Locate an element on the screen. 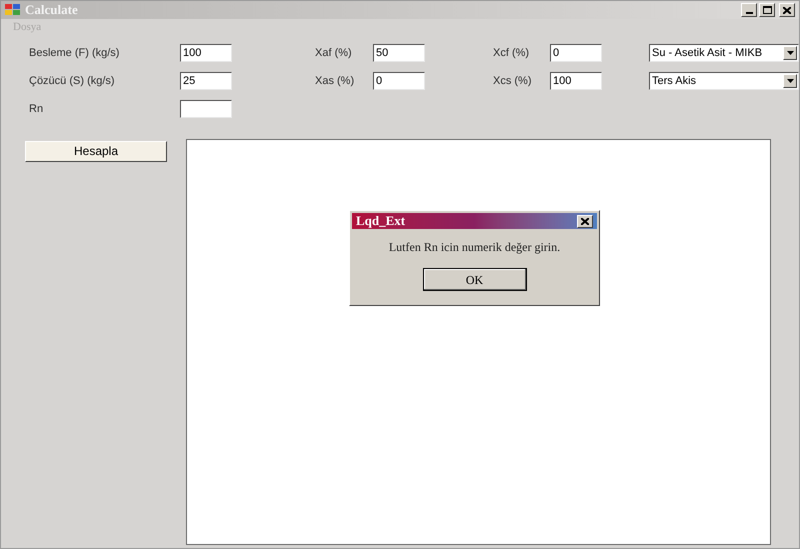 This screenshot has height=549, width=800. maximize-button is located at coordinates (767, 10).